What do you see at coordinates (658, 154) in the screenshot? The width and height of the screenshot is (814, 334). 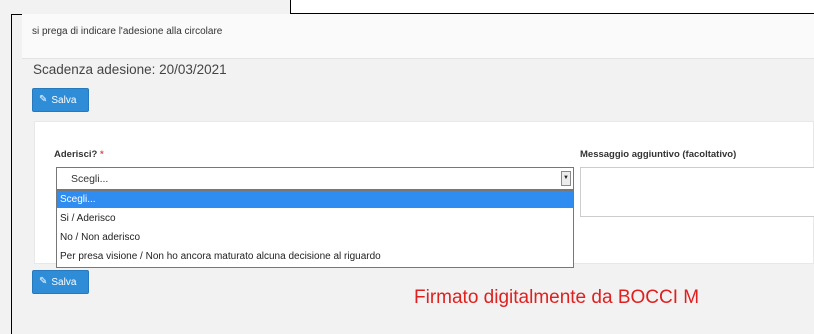 I see `message-label: Messaggio aggiuntivo (facoltativo)` at bounding box center [658, 154].